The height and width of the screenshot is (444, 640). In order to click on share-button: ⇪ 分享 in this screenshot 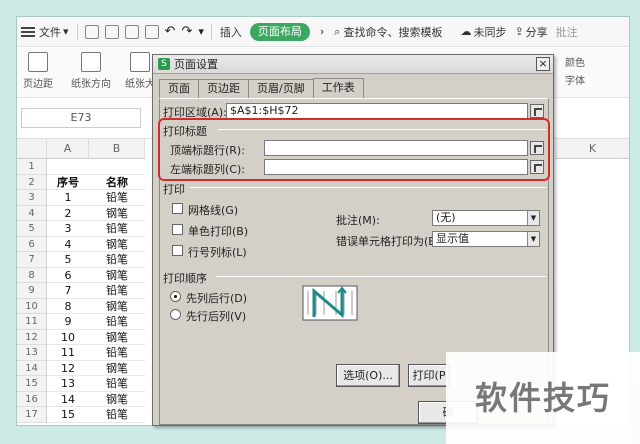, I will do `click(530, 32)`.